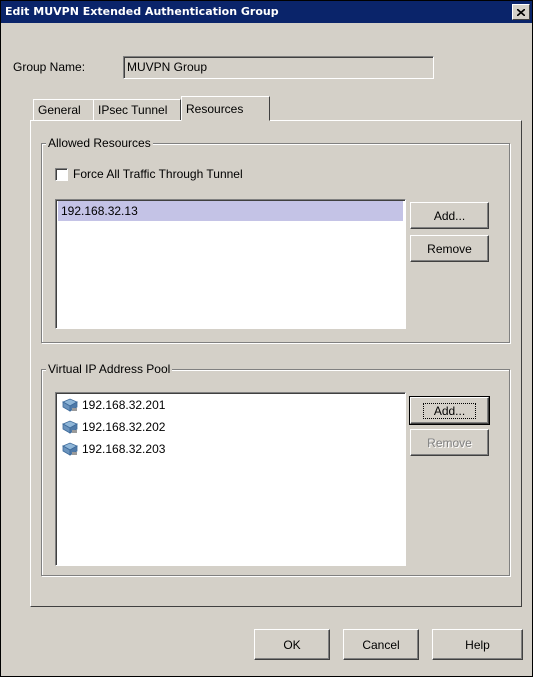 This screenshot has width=533, height=677. What do you see at coordinates (477, 644) in the screenshot?
I see `help-button: Help` at bounding box center [477, 644].